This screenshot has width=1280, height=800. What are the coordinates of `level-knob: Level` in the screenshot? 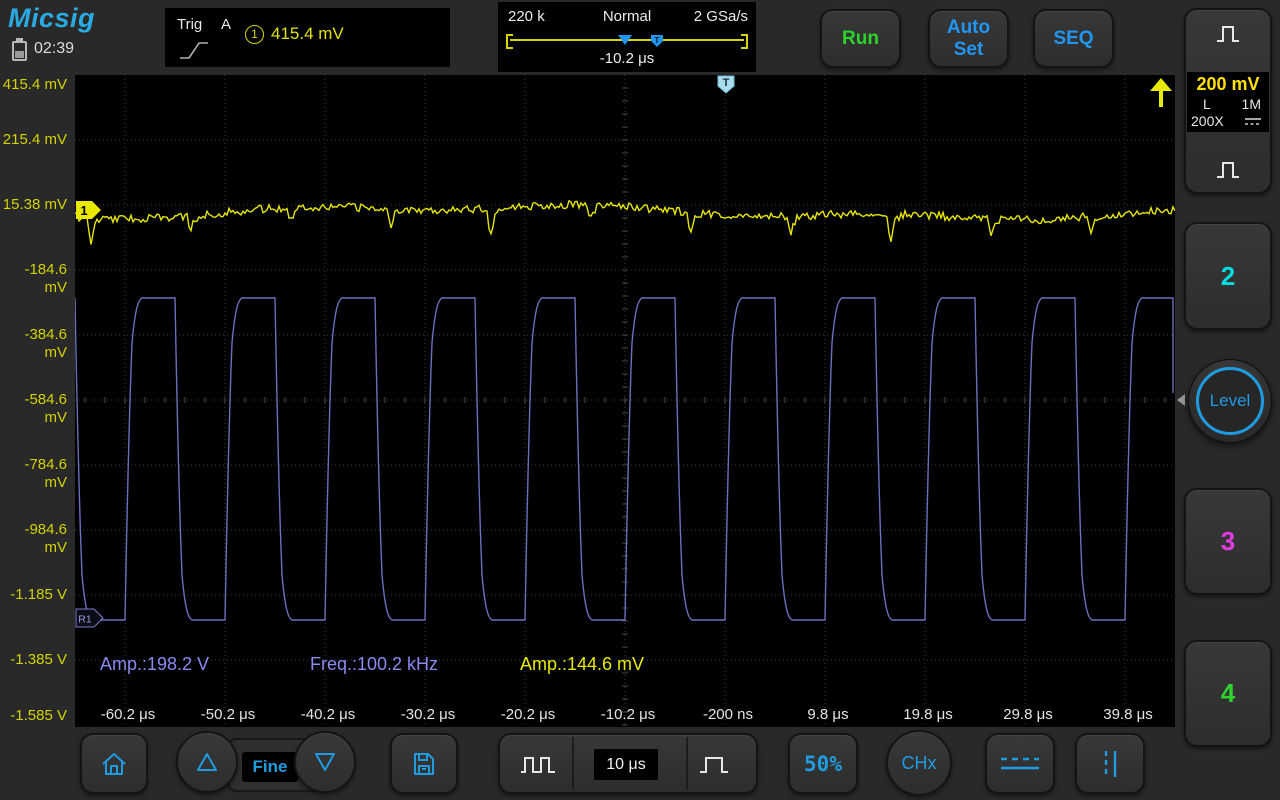 It's located at (1230, 401).